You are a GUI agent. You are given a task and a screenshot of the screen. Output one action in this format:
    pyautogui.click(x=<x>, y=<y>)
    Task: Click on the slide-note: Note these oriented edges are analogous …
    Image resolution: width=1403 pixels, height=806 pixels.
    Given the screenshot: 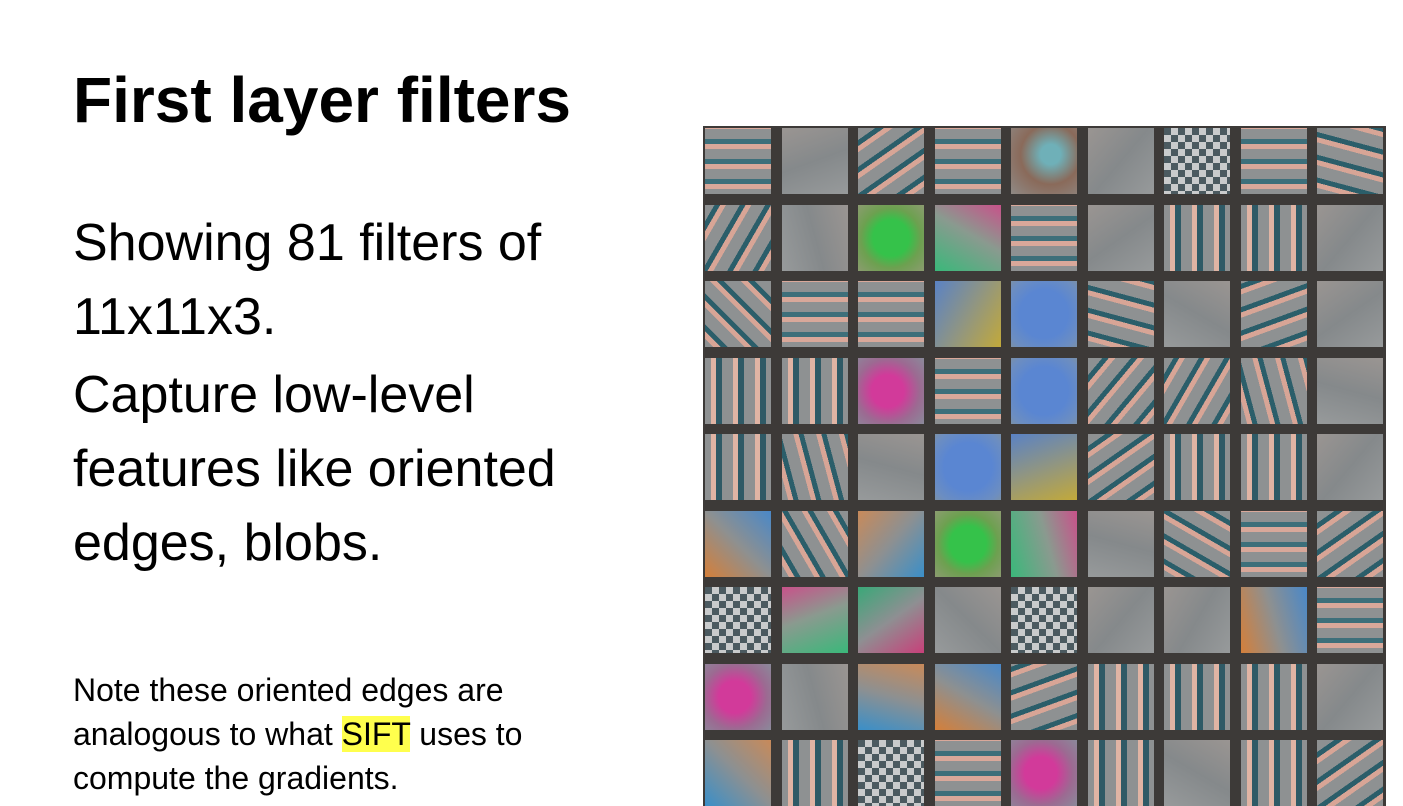 What is the action you would take?
    pyautogui.click(x=353, y=734)
    